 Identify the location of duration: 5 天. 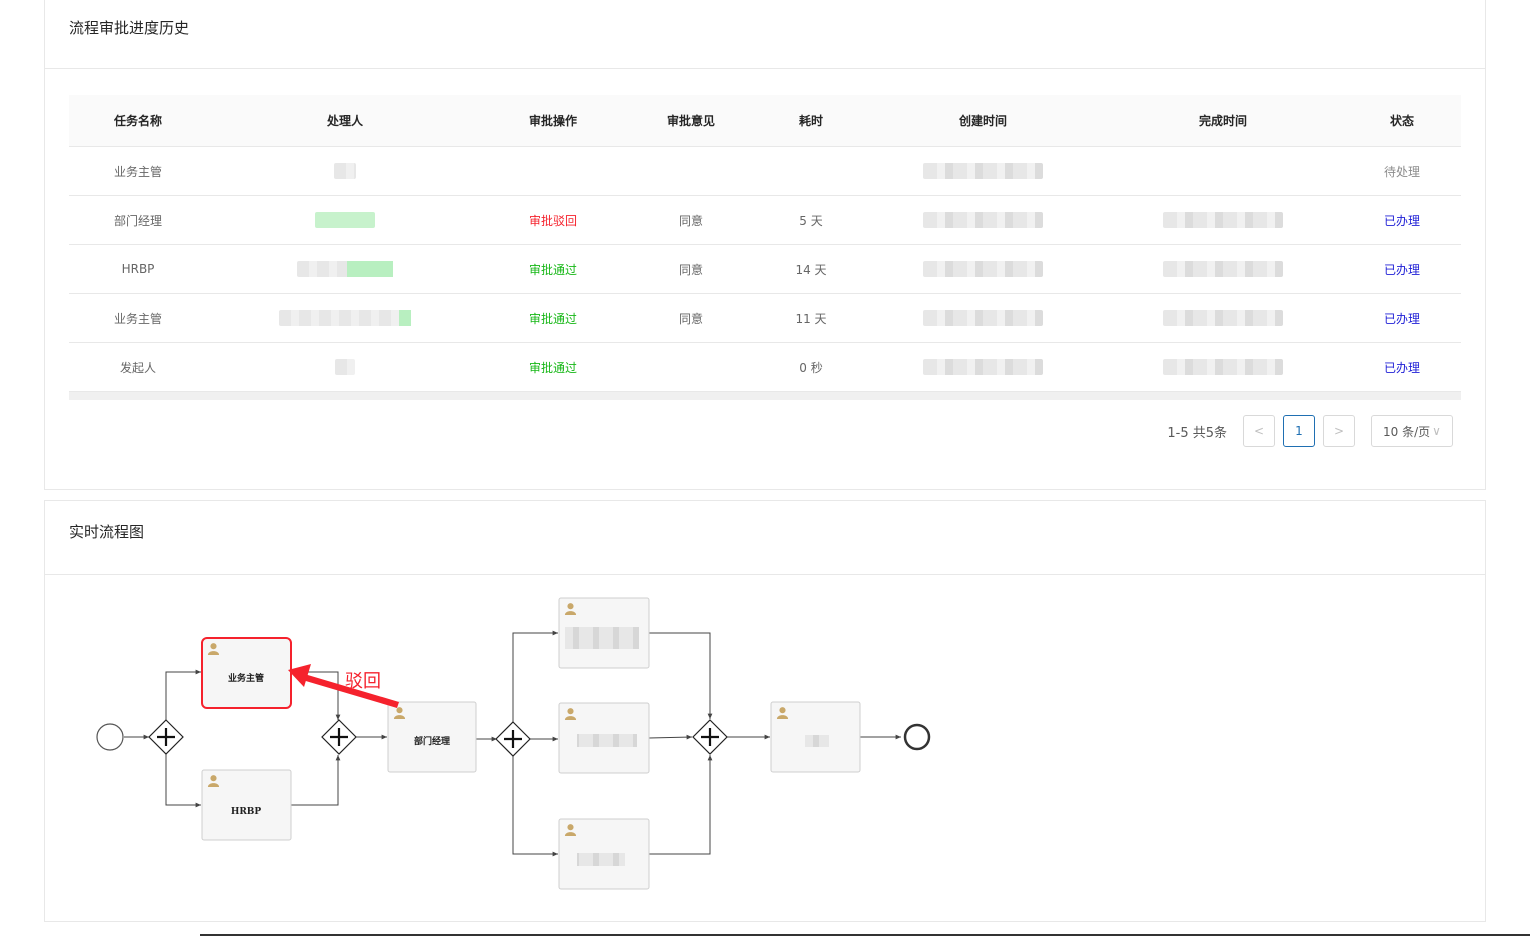
(811, 220).